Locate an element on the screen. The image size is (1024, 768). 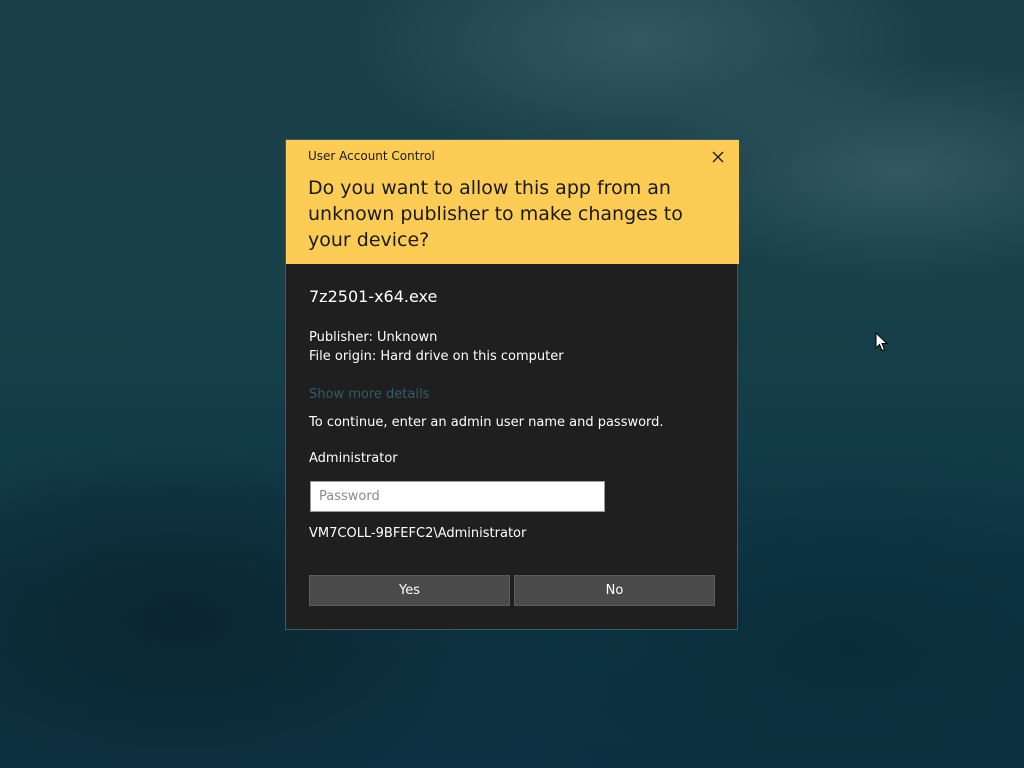
domain-username: VM7COLL-9BFEFC2\Administrator is located at coordinates (418, 533).